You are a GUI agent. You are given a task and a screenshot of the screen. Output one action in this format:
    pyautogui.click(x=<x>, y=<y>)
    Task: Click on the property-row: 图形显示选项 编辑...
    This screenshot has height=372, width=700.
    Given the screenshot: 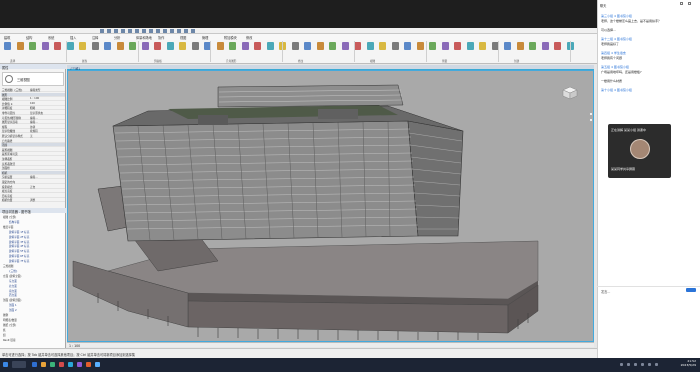 What is the action you would take?
    pyautogui.click(x=33, y=122)
    